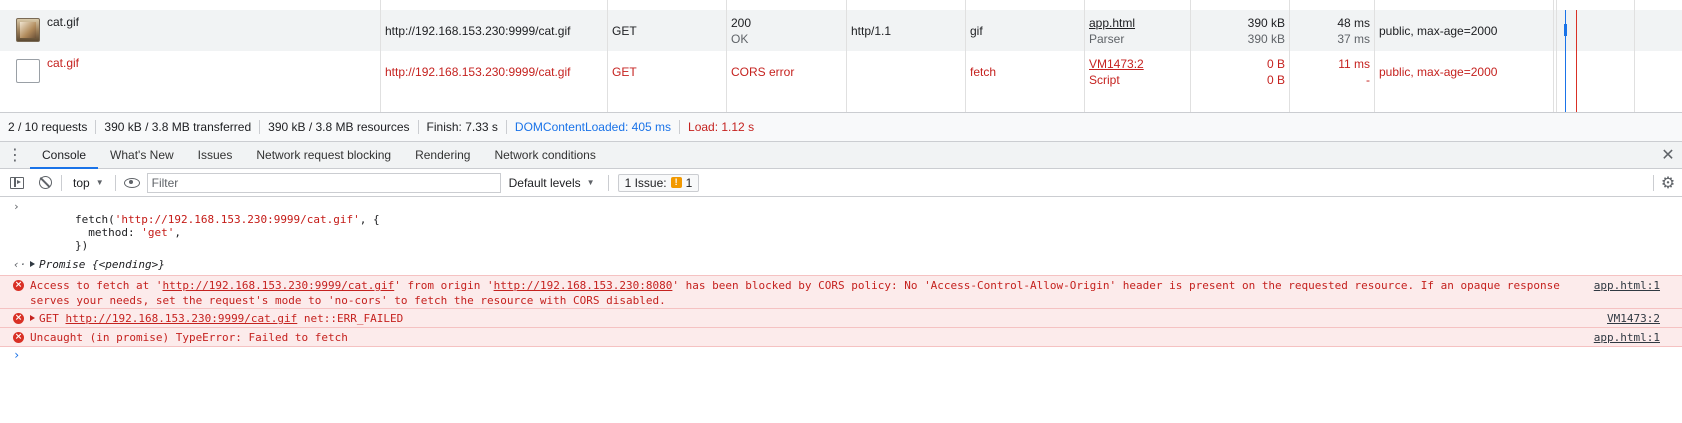 This screenshot has height=423, width=1682. Describe the element at coordinates (1668, 183) in the screenshot. I see `console-settings-gear-icon: ⚙` at that location.